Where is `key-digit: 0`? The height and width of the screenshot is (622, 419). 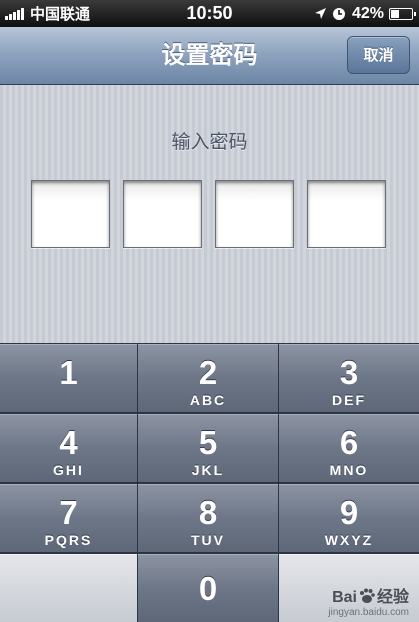 key-digit: 0 is located at coordinates (208, 588).